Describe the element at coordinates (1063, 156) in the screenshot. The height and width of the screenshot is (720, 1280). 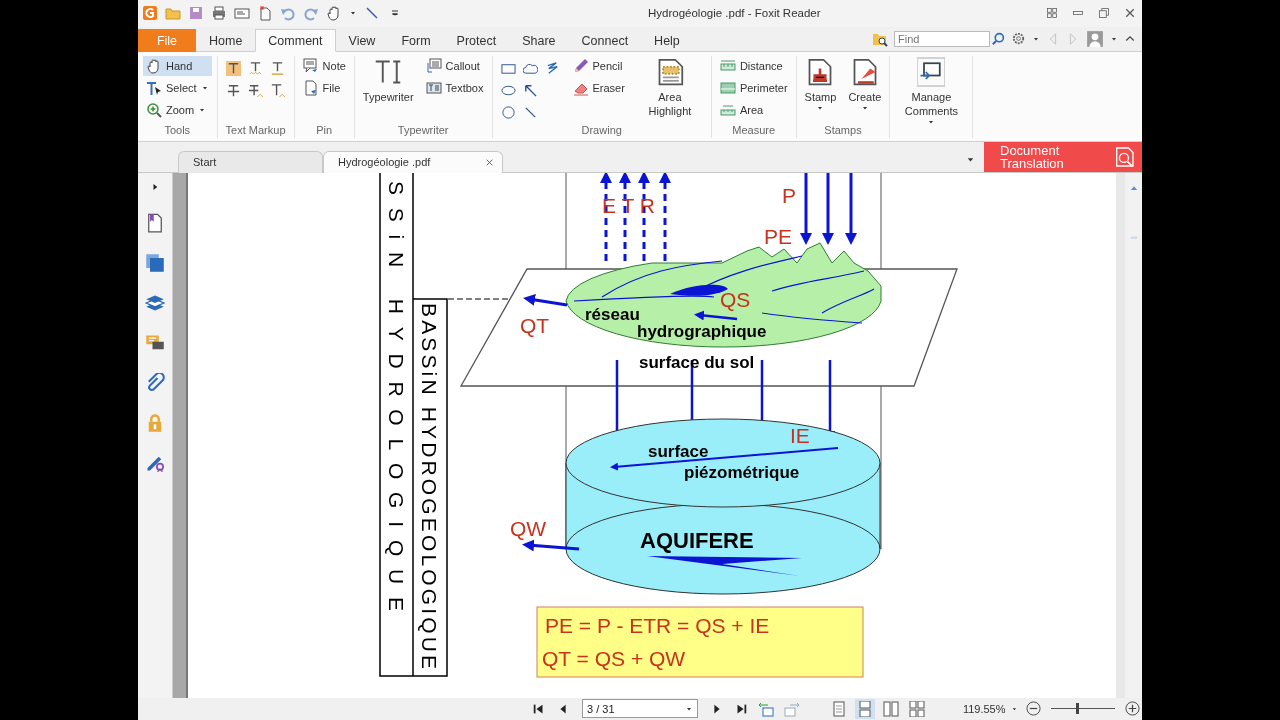
I see `translation-button: Document Translation` at that location.